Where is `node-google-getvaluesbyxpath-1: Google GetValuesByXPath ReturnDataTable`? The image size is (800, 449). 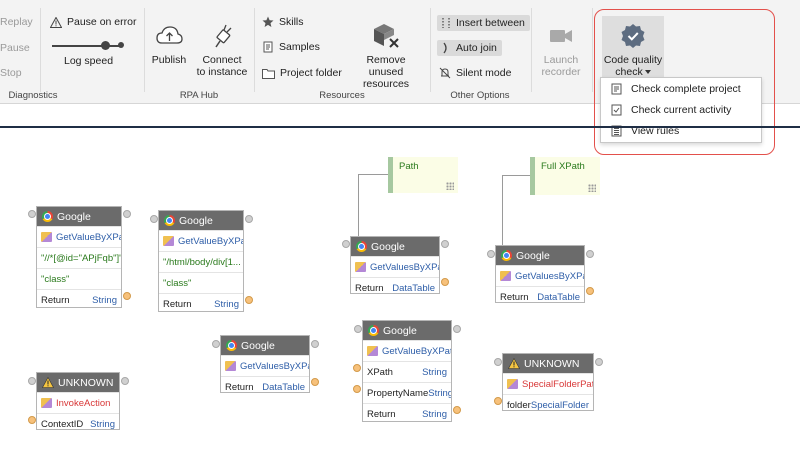 node-google-getvaluesbyxpath-1: Google GetValuesByXPath ReturnDataTable is located at coordinates (395, 265).